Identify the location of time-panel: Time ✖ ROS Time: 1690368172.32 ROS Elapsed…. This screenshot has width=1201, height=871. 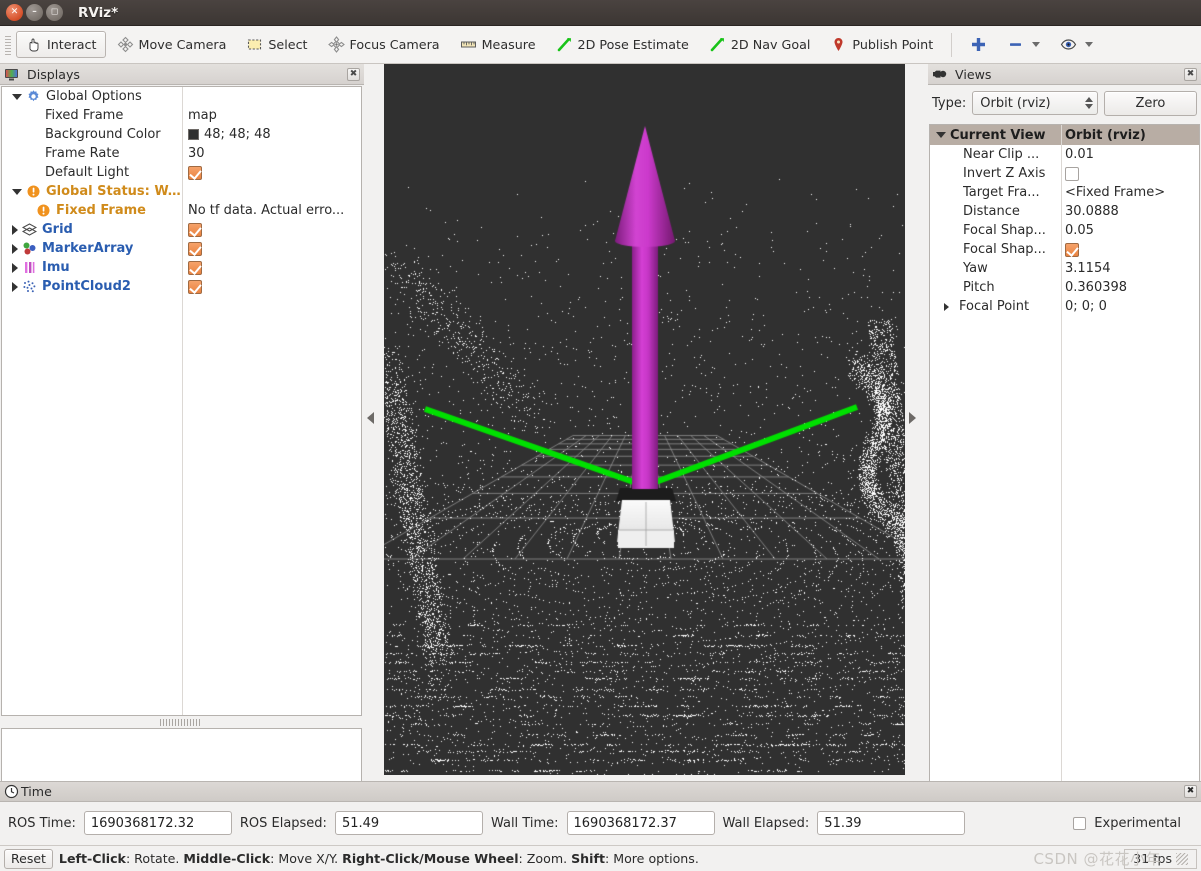
(600, 813).